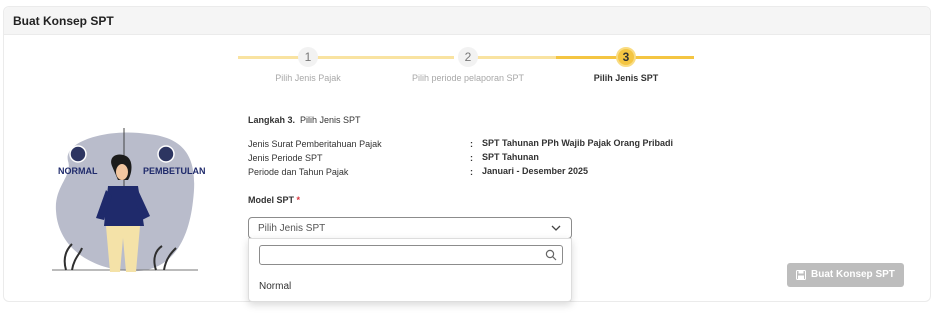 This screenshot has width=936, height=320. I want to click on spt-type-dropdown: Normal, so click(410, 270).